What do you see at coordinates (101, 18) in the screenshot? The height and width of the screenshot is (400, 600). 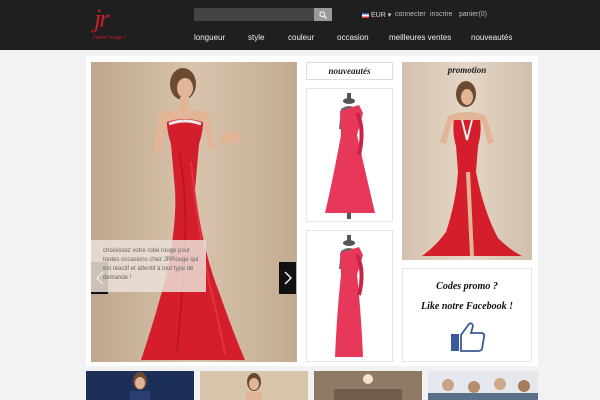 I see `logo-mark: jr` at bounding box center [101, 18].